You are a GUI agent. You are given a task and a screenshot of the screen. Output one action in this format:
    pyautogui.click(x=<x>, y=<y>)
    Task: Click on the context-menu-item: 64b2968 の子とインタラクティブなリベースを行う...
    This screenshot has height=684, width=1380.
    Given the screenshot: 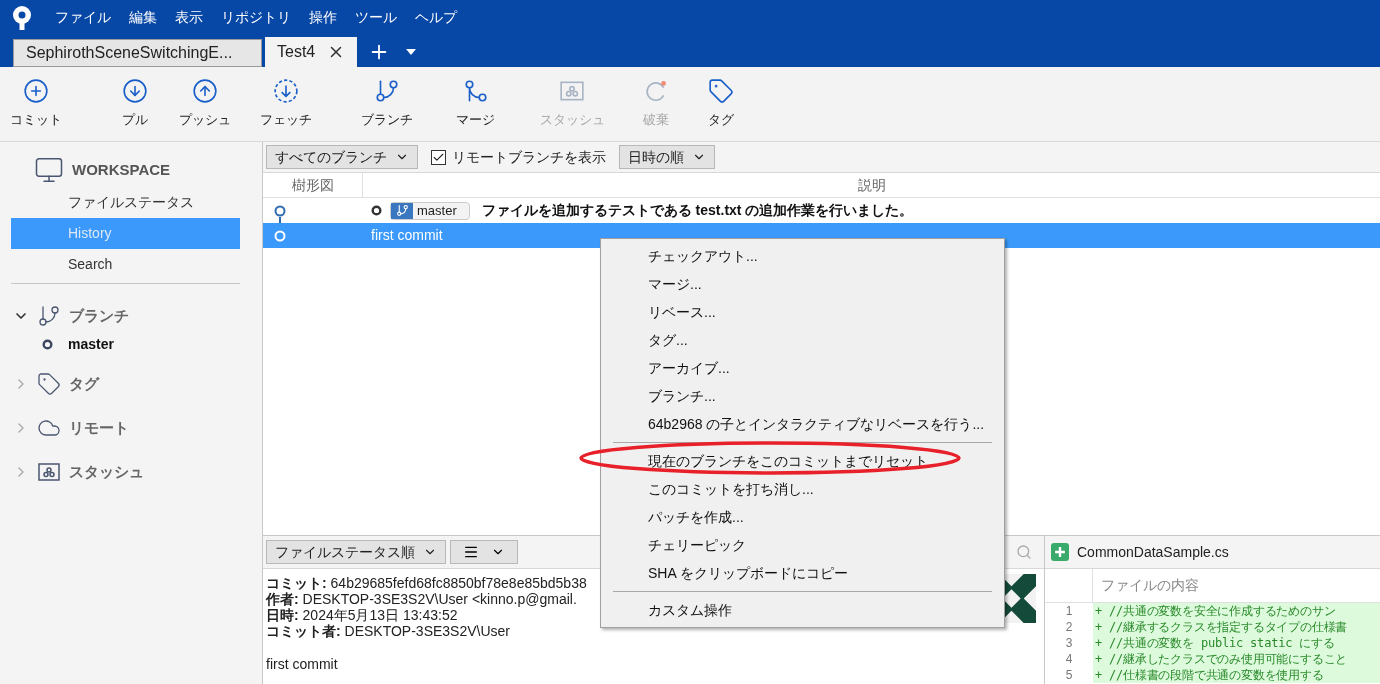 What is the action you would take?
    pyautogui.click(x=802, y=424)
    